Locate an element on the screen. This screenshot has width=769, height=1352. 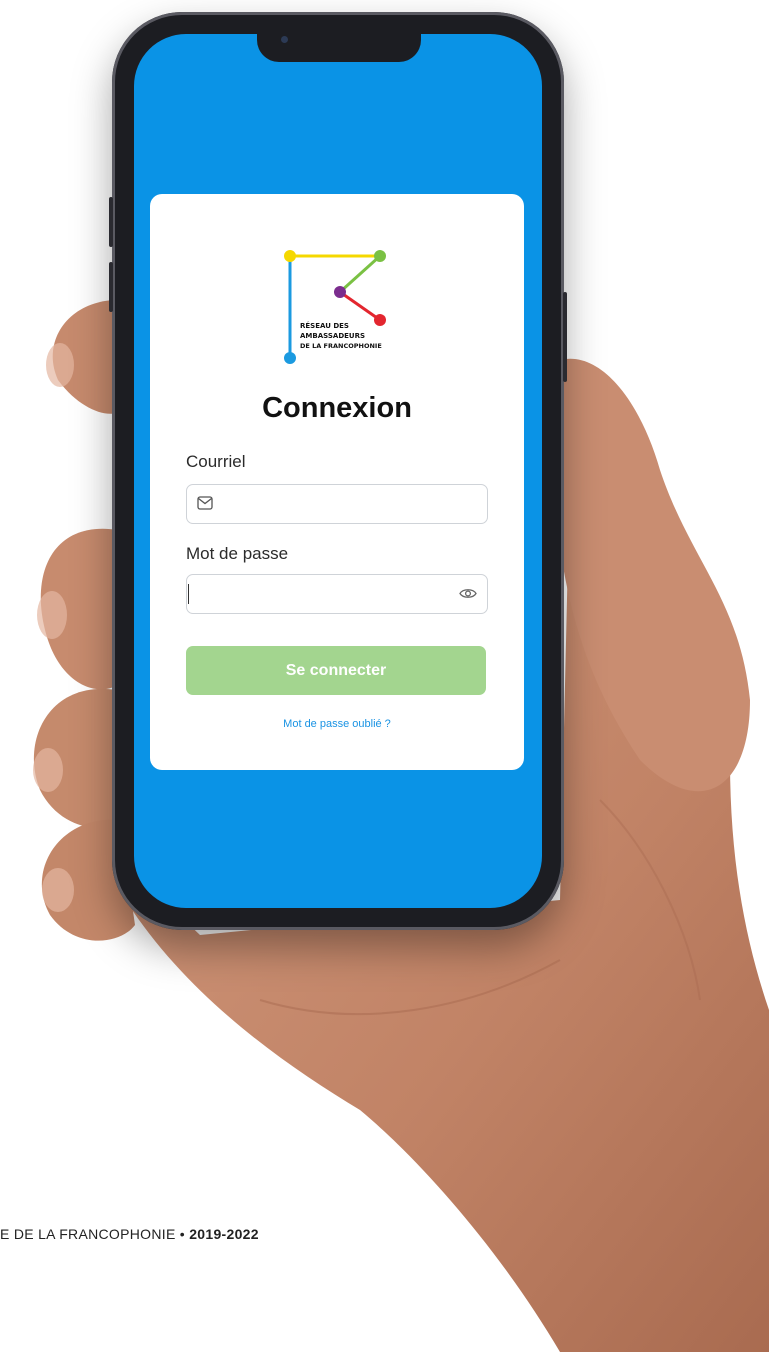
email-label: Courriel is located at coordinates (216, 461).